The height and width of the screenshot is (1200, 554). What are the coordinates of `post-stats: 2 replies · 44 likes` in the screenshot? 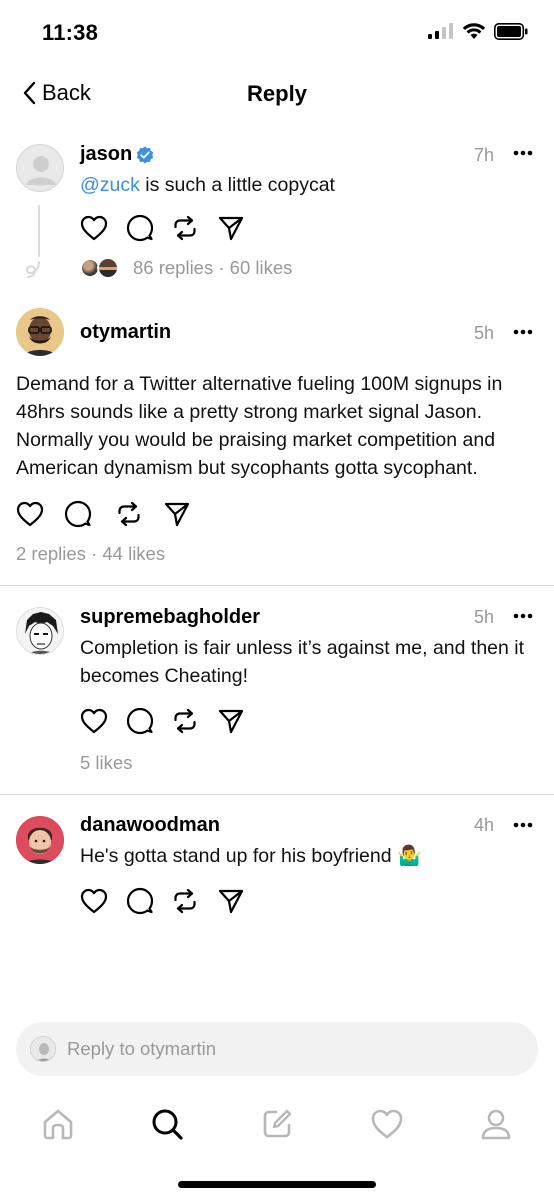 It's located at (90, 554).